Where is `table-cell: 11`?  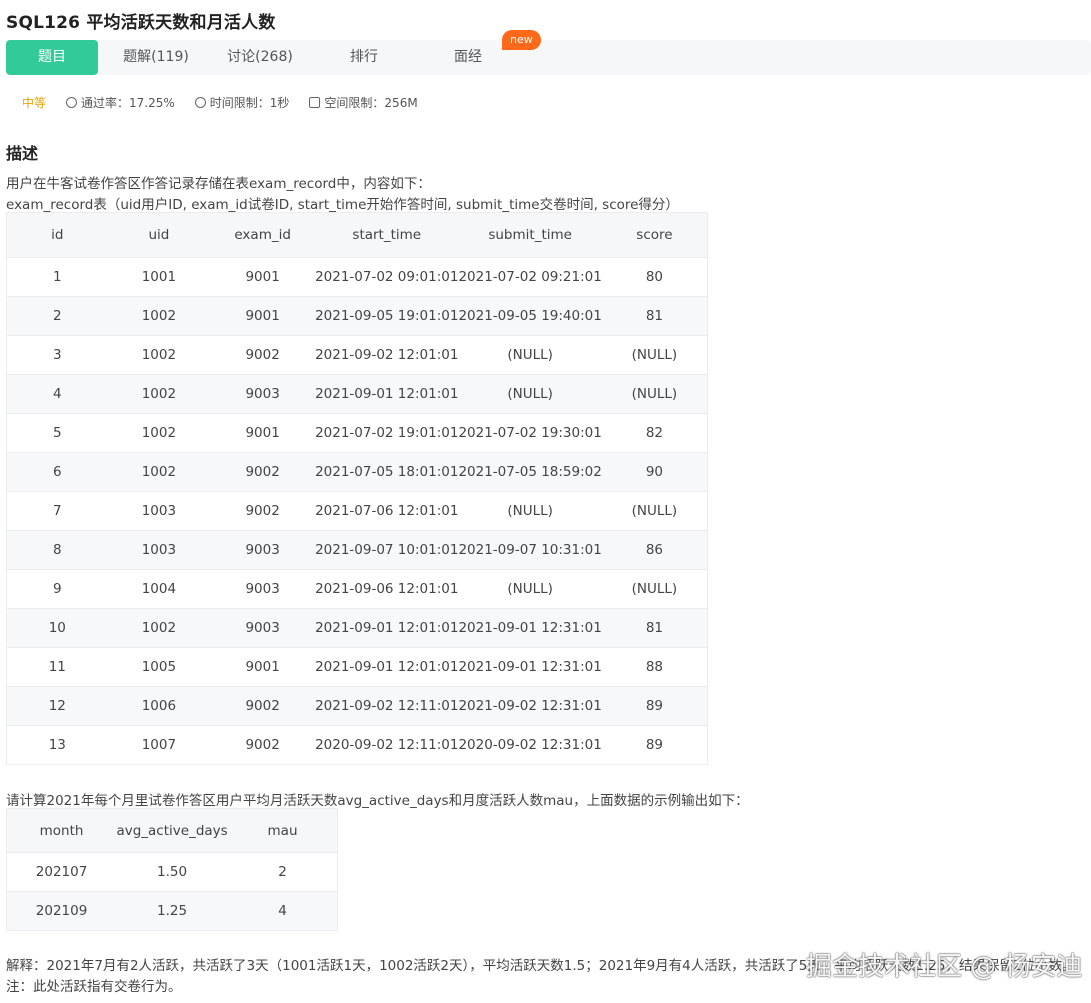
table-cell: 11 is located at coordinates (57, 667).